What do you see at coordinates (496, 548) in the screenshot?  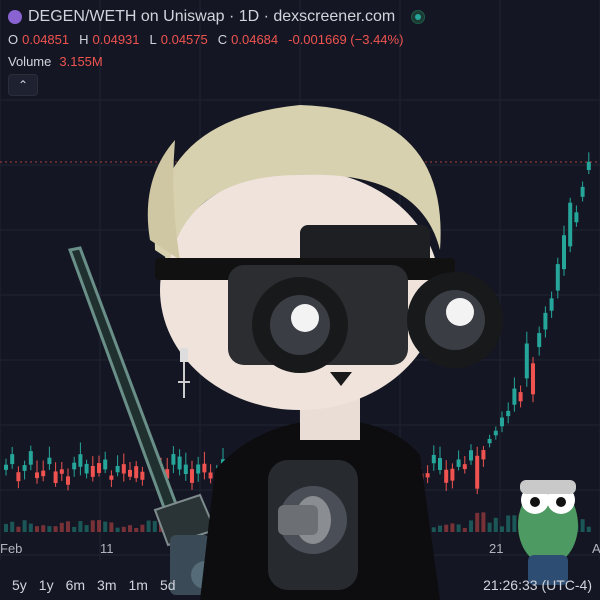 I see `x-tick-label: 21` at bounding box center [496, 548].